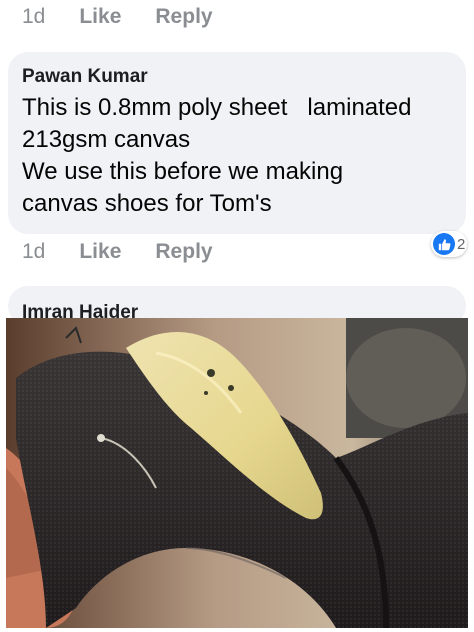 This screenshot has height=632, width=474. I want to click on reaction-count: 2, so click(461, 244).